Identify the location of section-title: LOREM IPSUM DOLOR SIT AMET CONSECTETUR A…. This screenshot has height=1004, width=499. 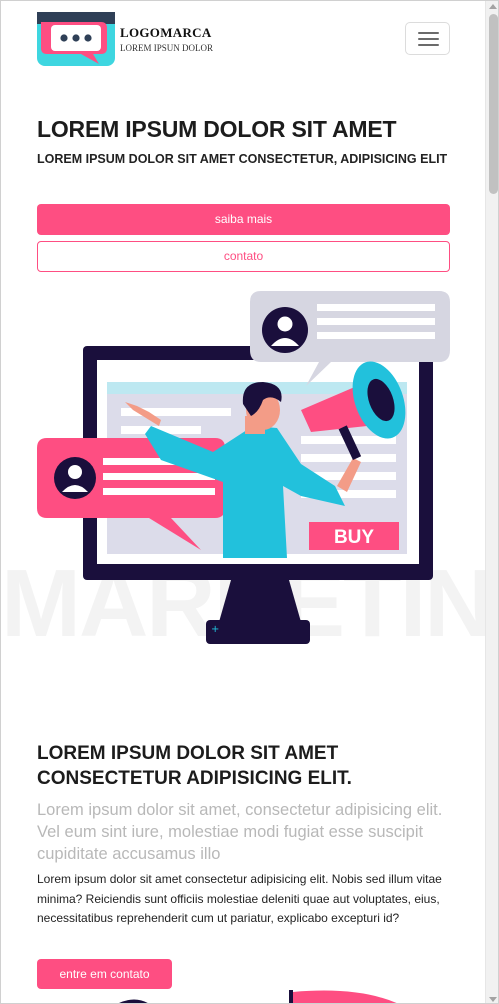
(194, 766).